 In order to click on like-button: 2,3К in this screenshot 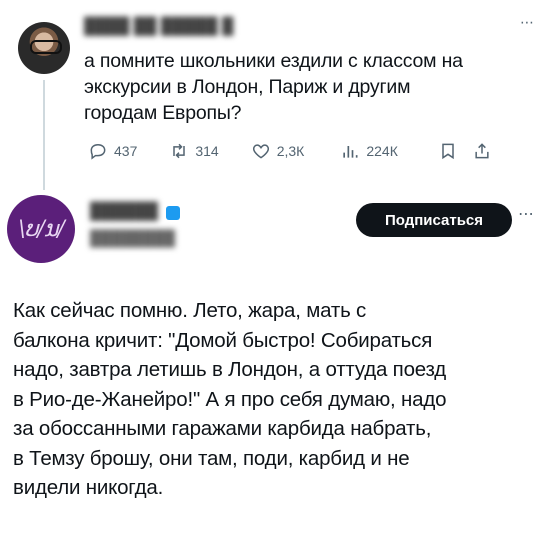, I will do `click(278, 151)`.